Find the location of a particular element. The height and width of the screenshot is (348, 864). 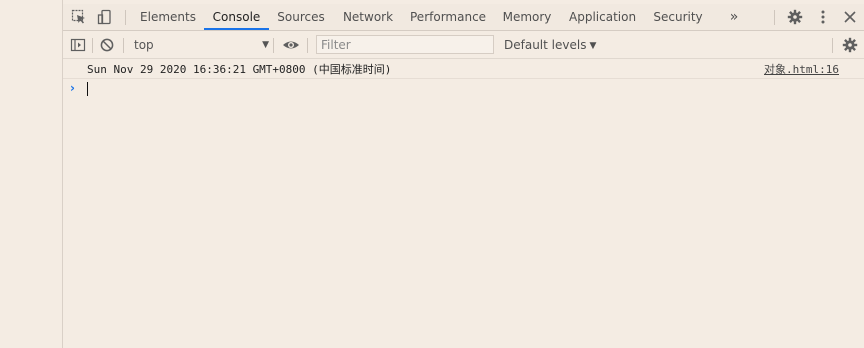

gear-icon is located at coordinates (795, 17).